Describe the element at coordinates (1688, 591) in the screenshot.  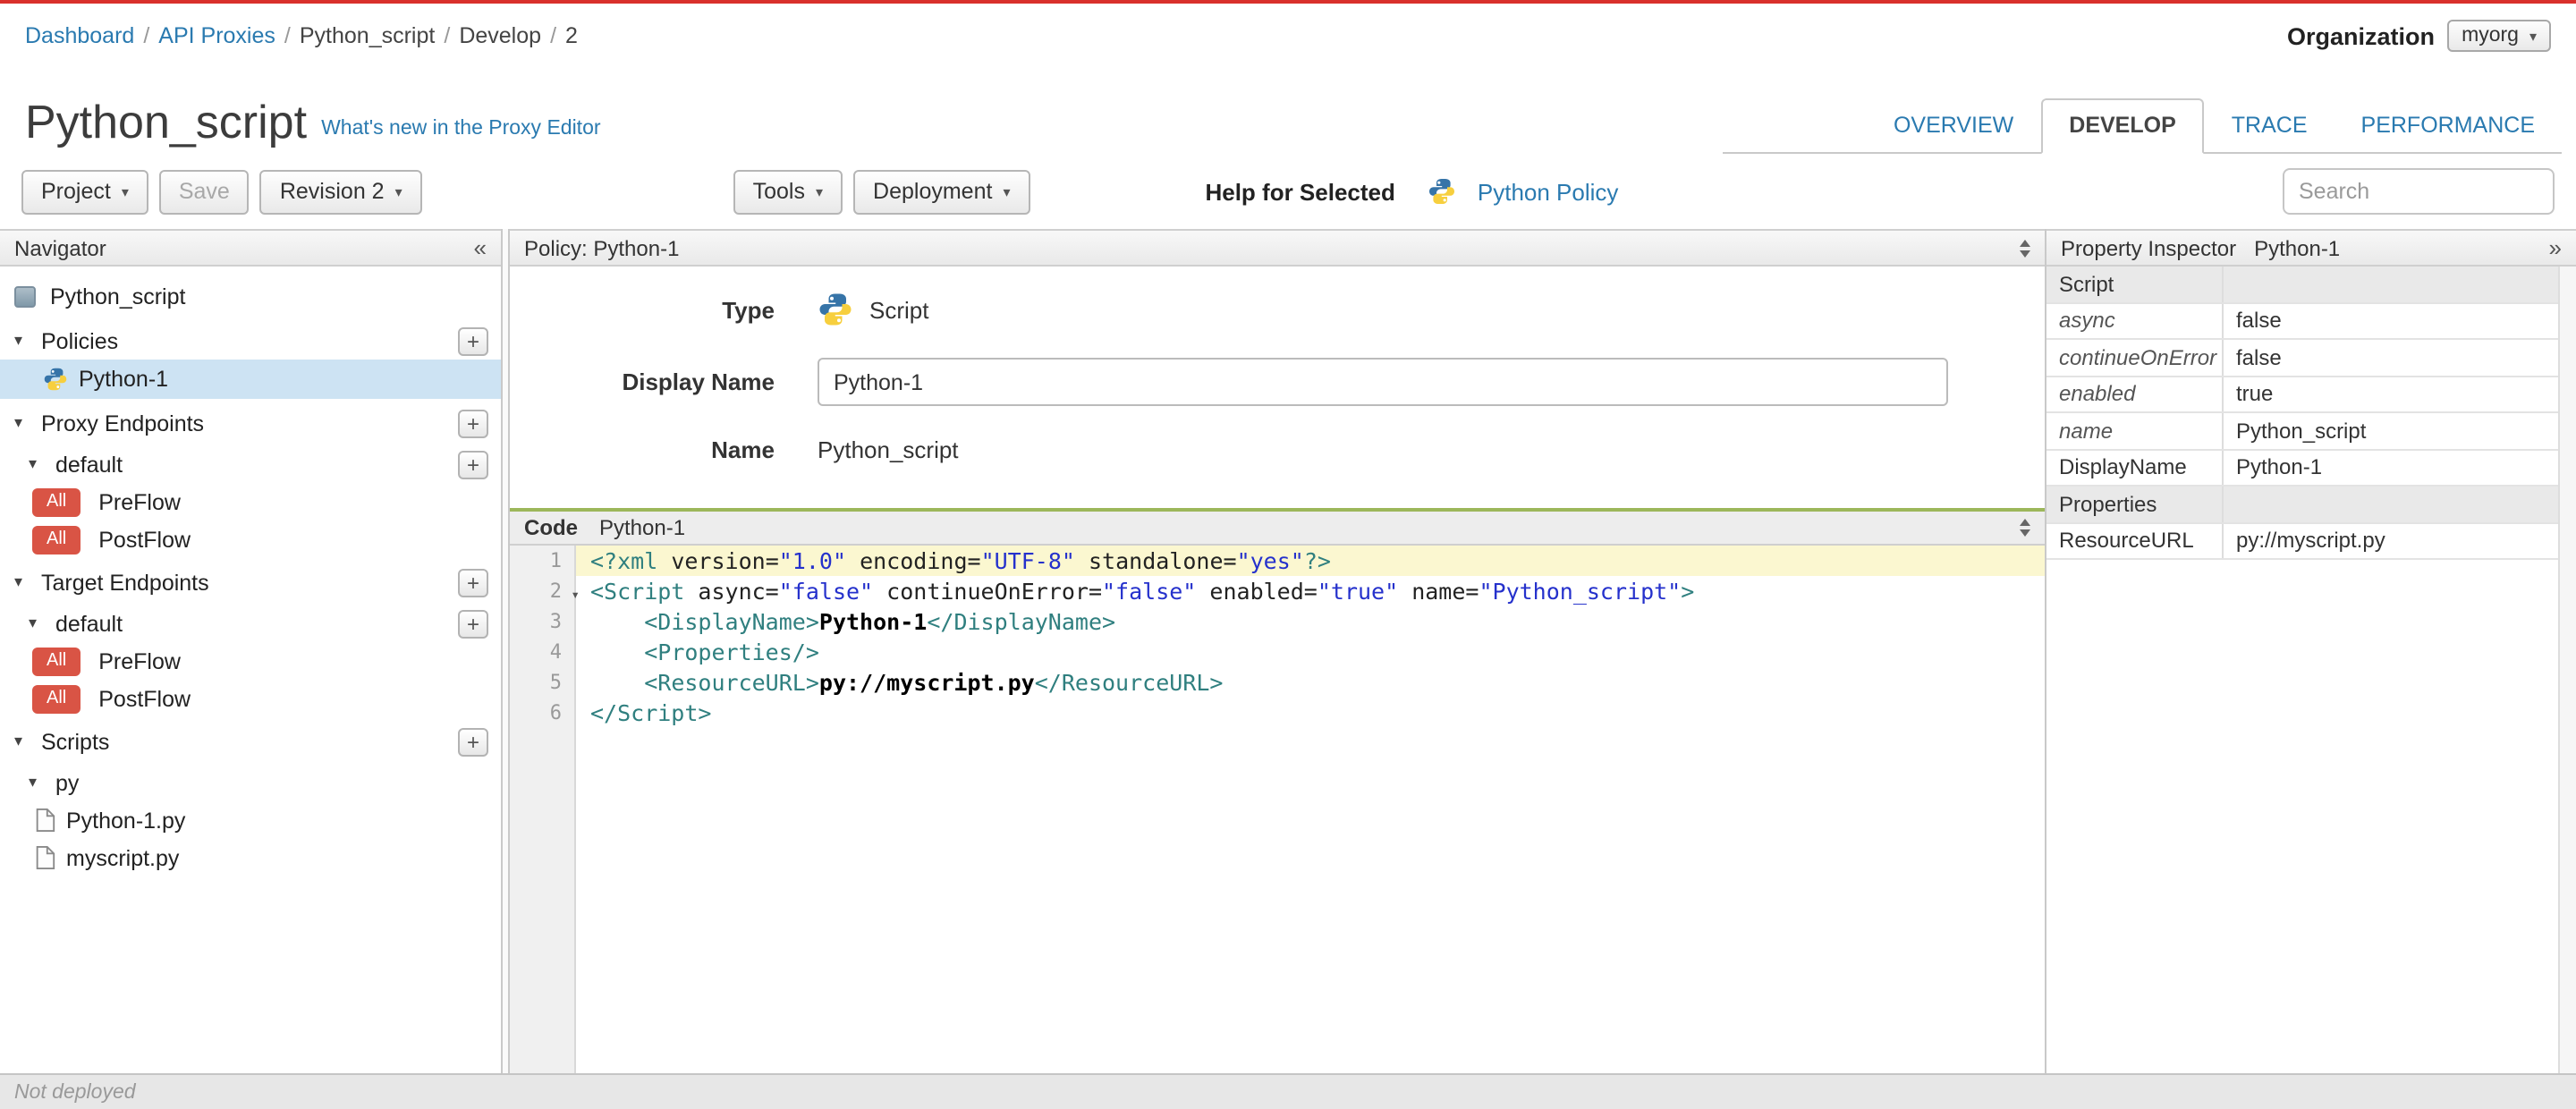
I see `code-token: >` at that location.